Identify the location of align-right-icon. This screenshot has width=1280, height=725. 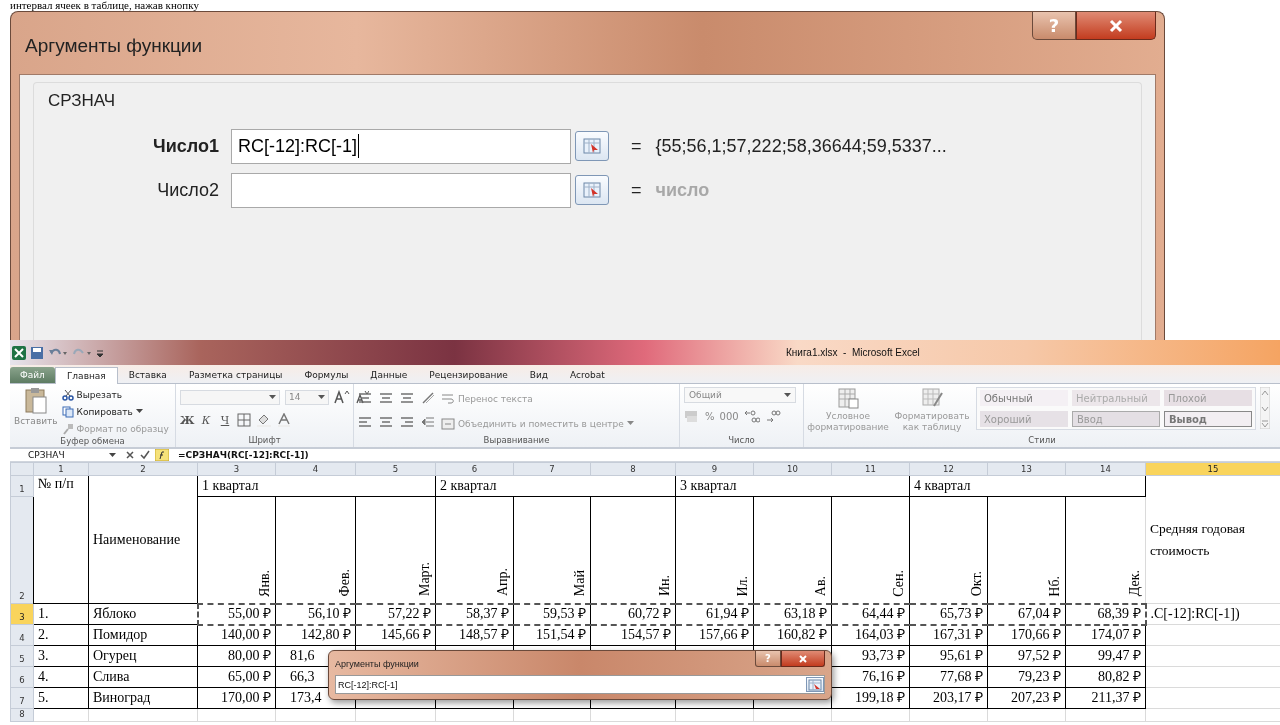
(407, 422).